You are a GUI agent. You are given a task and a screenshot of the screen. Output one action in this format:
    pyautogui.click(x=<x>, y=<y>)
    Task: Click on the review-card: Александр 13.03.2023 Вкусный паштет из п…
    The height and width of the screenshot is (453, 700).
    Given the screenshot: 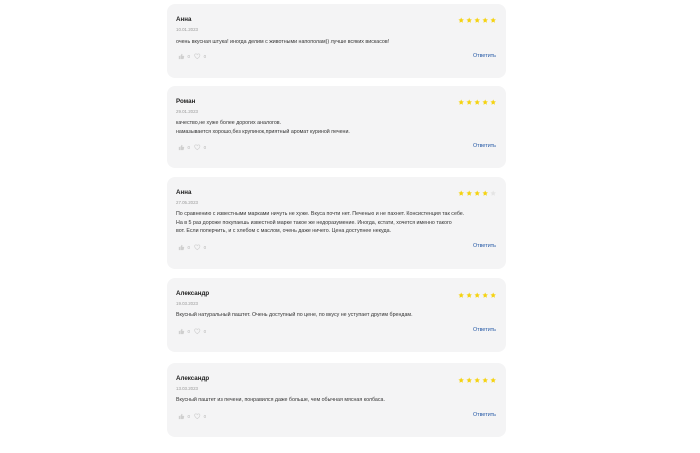 What is the action you would take?
    pyautogui.click(x=336, y=400)
    